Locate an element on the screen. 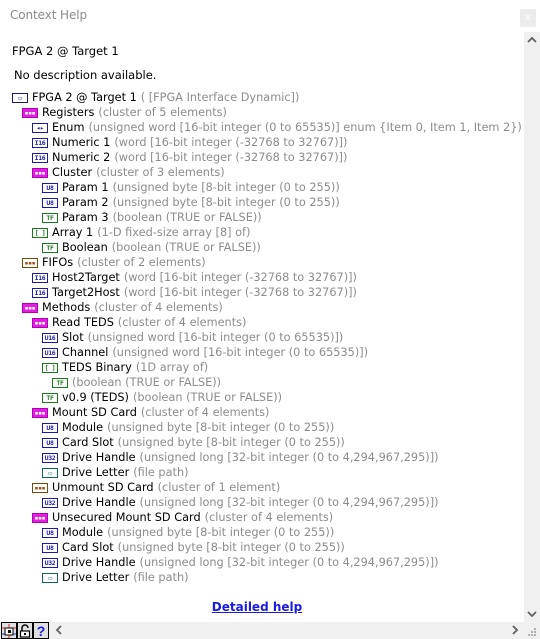 This screenshot has width=540, height=639. detailed-help-button: ? is located at coordinates (41, 630).